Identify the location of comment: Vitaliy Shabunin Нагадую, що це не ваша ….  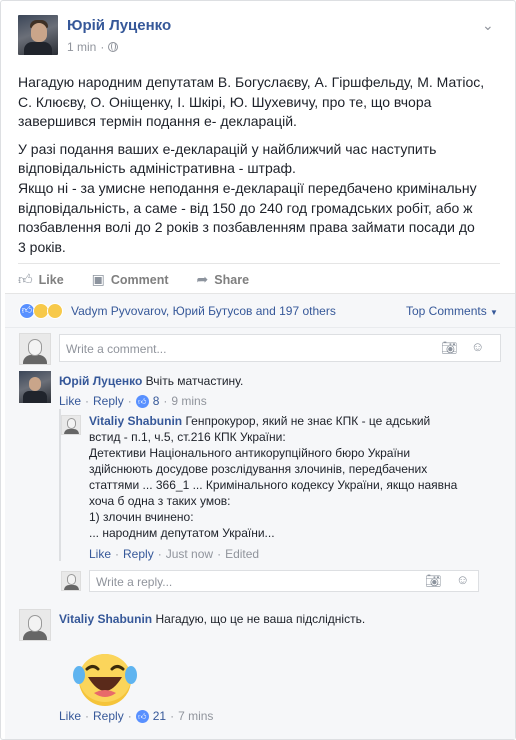
(279, 619).